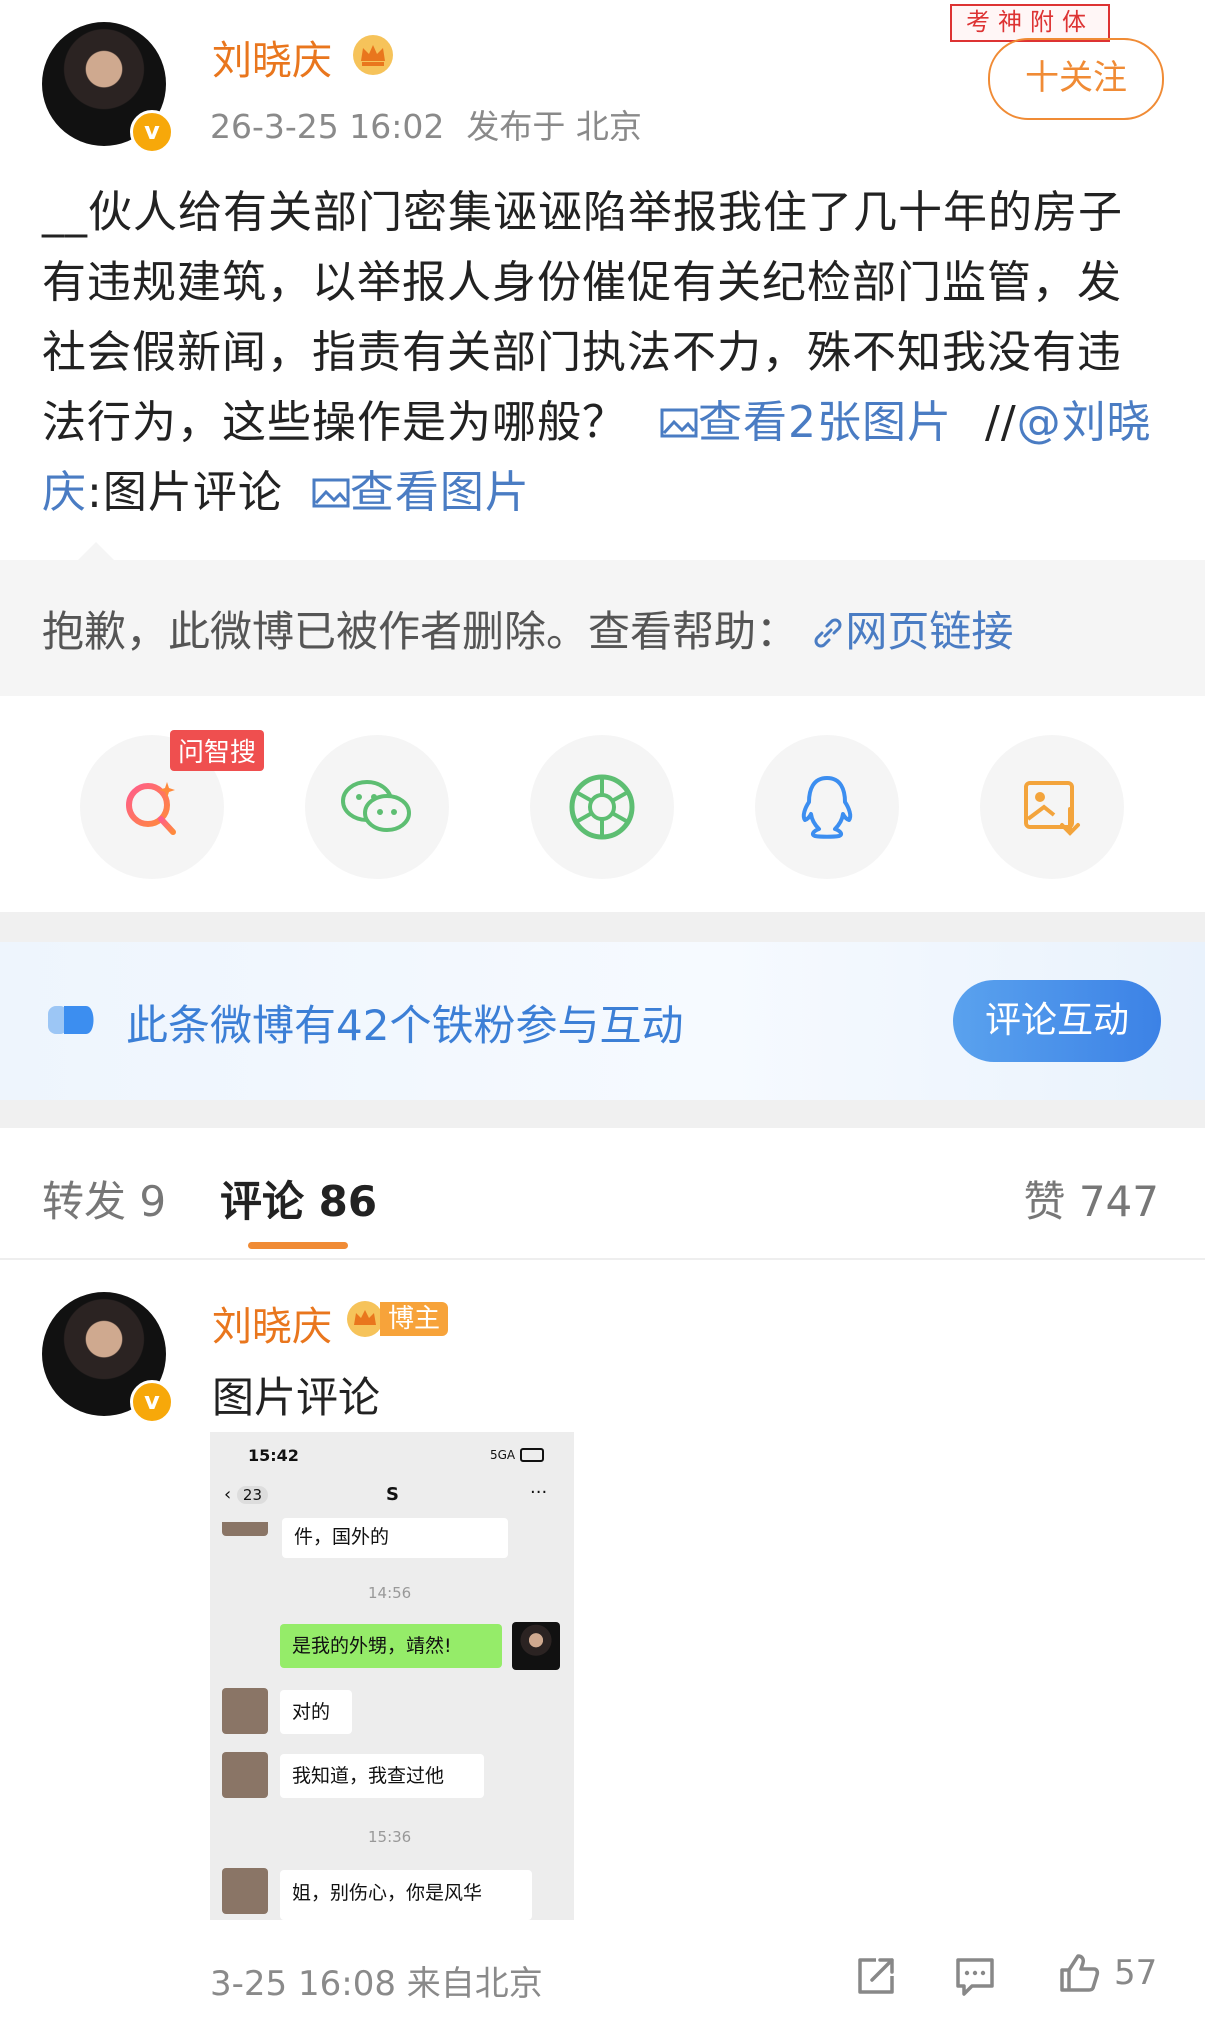 The height and width of the screenshot is (2034, 1205). I want to click on follow-button: 十关注, so click(1076, 79).